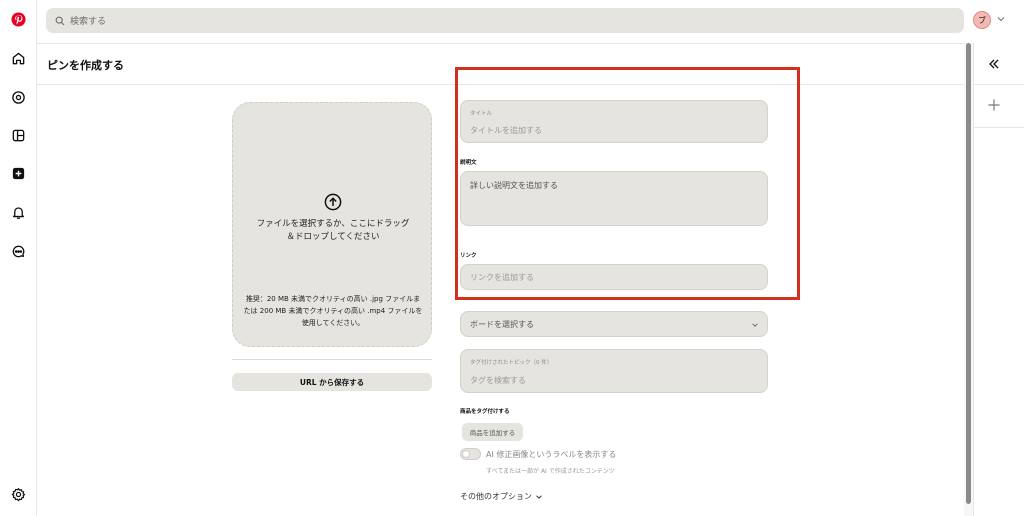  I want to click on upload-instructions: ファイルを選択するか、ここにドラッグ＆ドロップしてください, so click(333, 230).